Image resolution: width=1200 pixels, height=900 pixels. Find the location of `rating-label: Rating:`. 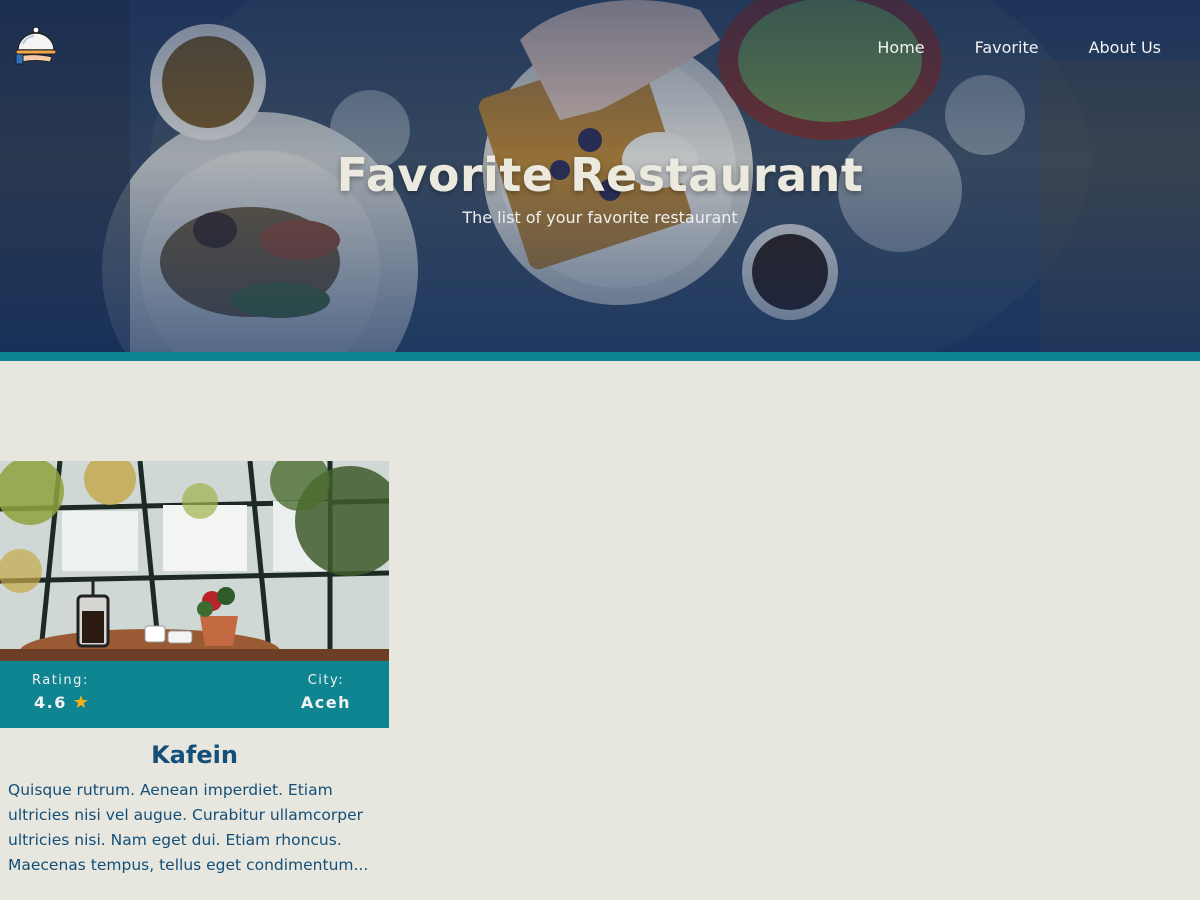

rating-label: Rating: is located at coordinates (60, 680).